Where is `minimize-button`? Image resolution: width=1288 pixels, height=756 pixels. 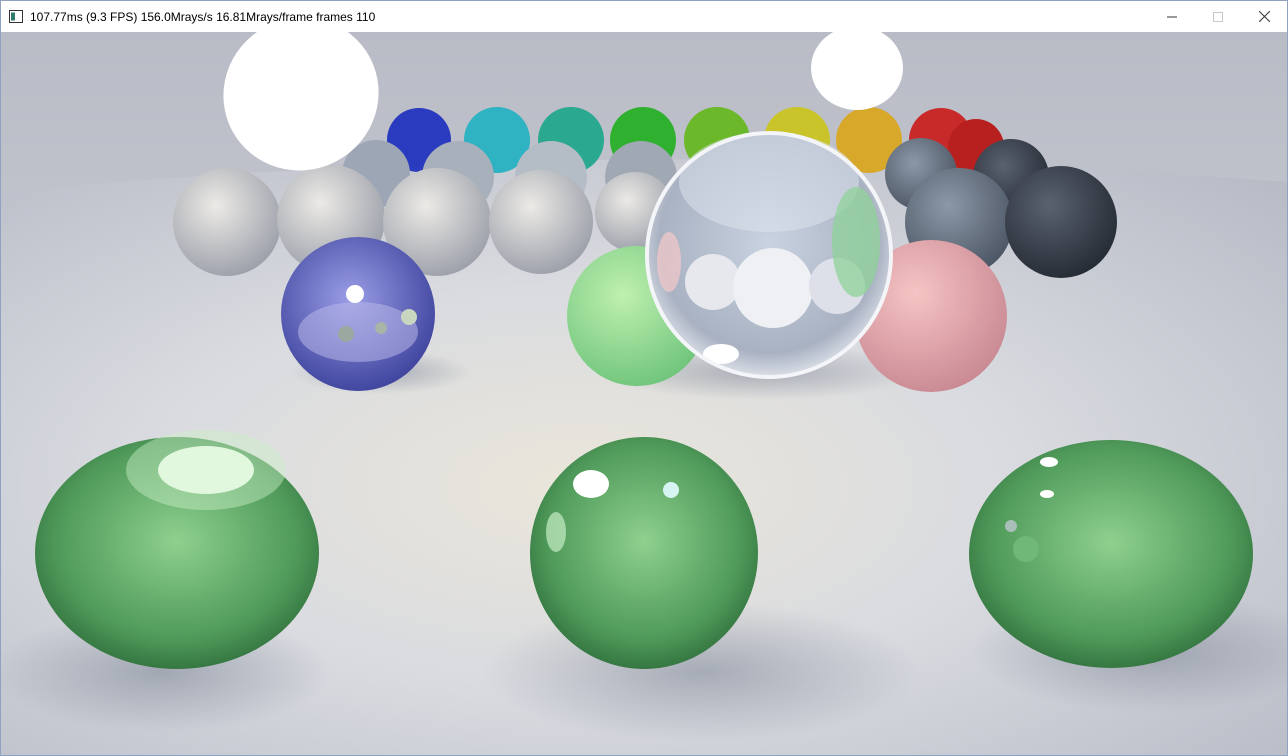
minimize-button is located at coordinates (1172, 16).